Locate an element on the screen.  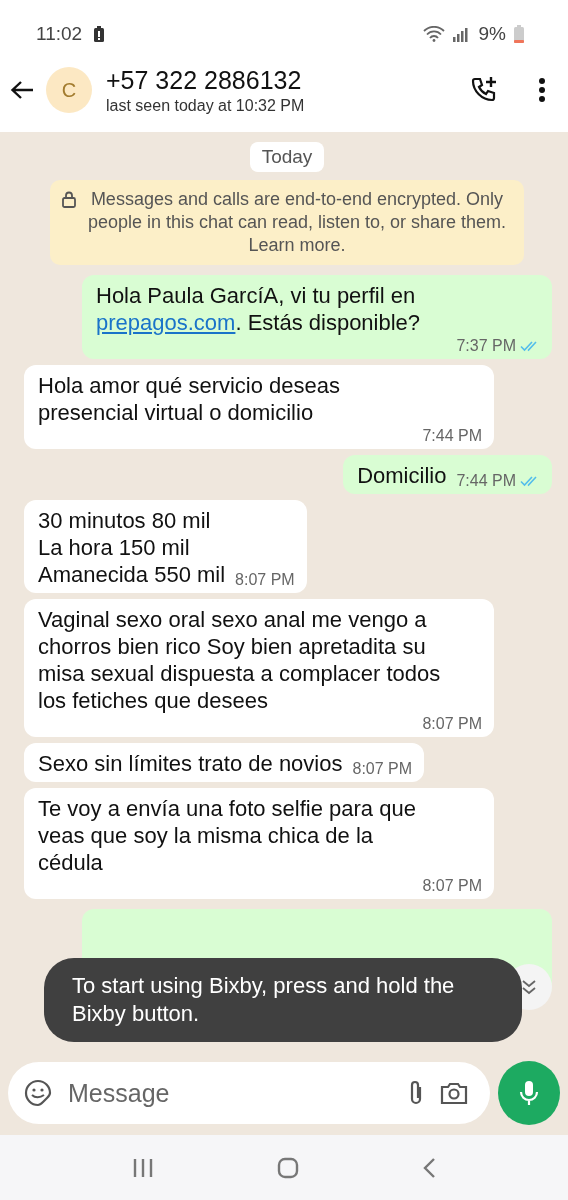
more-options-icon is located at coordinates (542, 90).